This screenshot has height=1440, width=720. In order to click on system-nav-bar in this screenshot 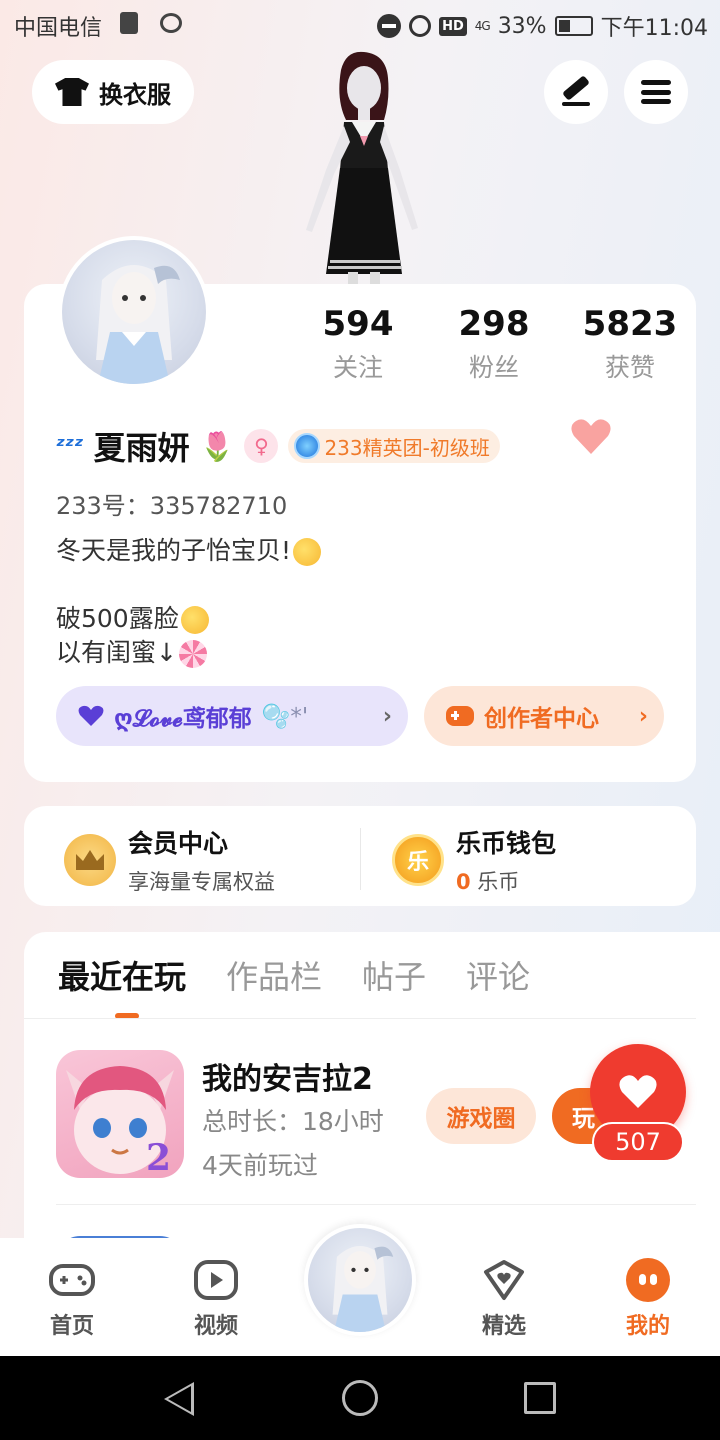, I will do `click(360, 1398)`.